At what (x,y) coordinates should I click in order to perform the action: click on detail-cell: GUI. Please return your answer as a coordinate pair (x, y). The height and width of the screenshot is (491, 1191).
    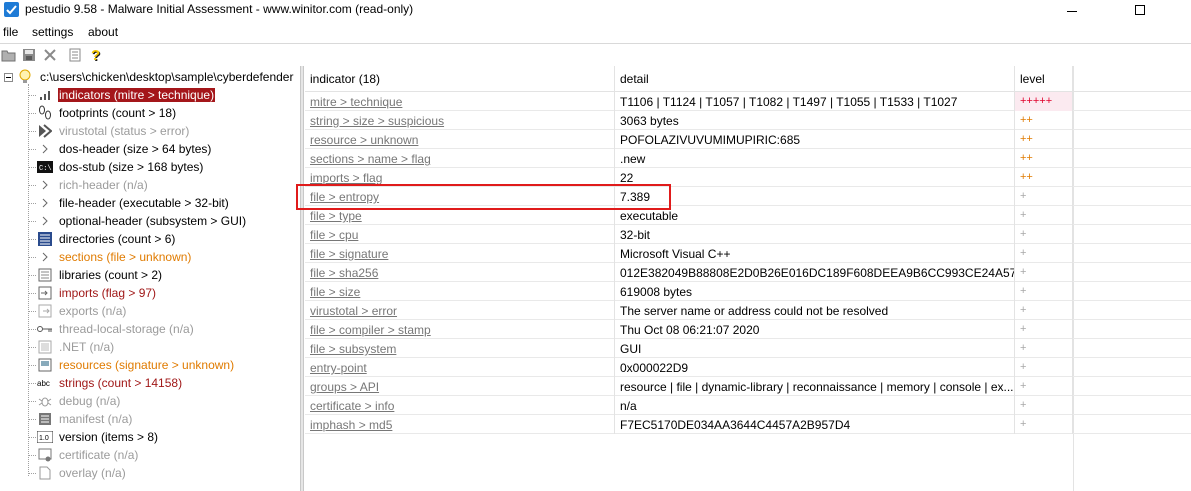
    Looking at the image, I should click on (815, 348).